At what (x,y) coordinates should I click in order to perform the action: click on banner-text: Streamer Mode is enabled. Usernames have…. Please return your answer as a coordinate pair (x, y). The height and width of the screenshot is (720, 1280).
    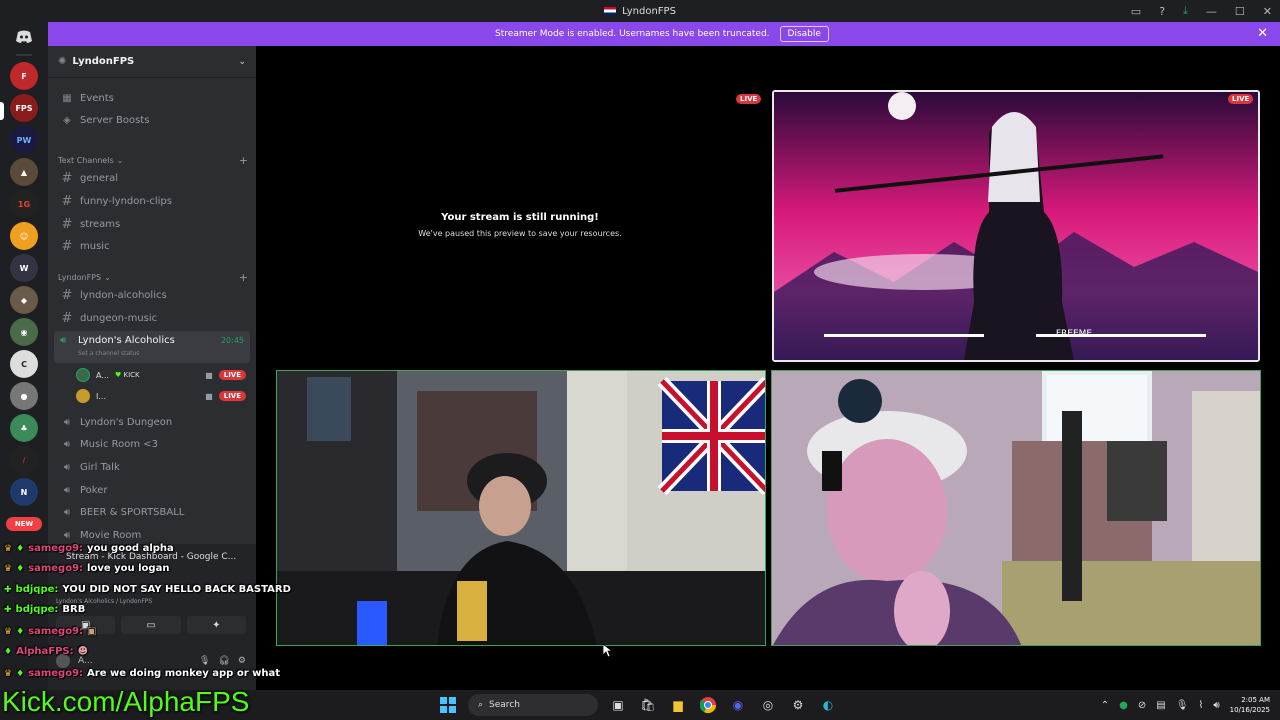
    Looking at the image, I should click on (632, 34).